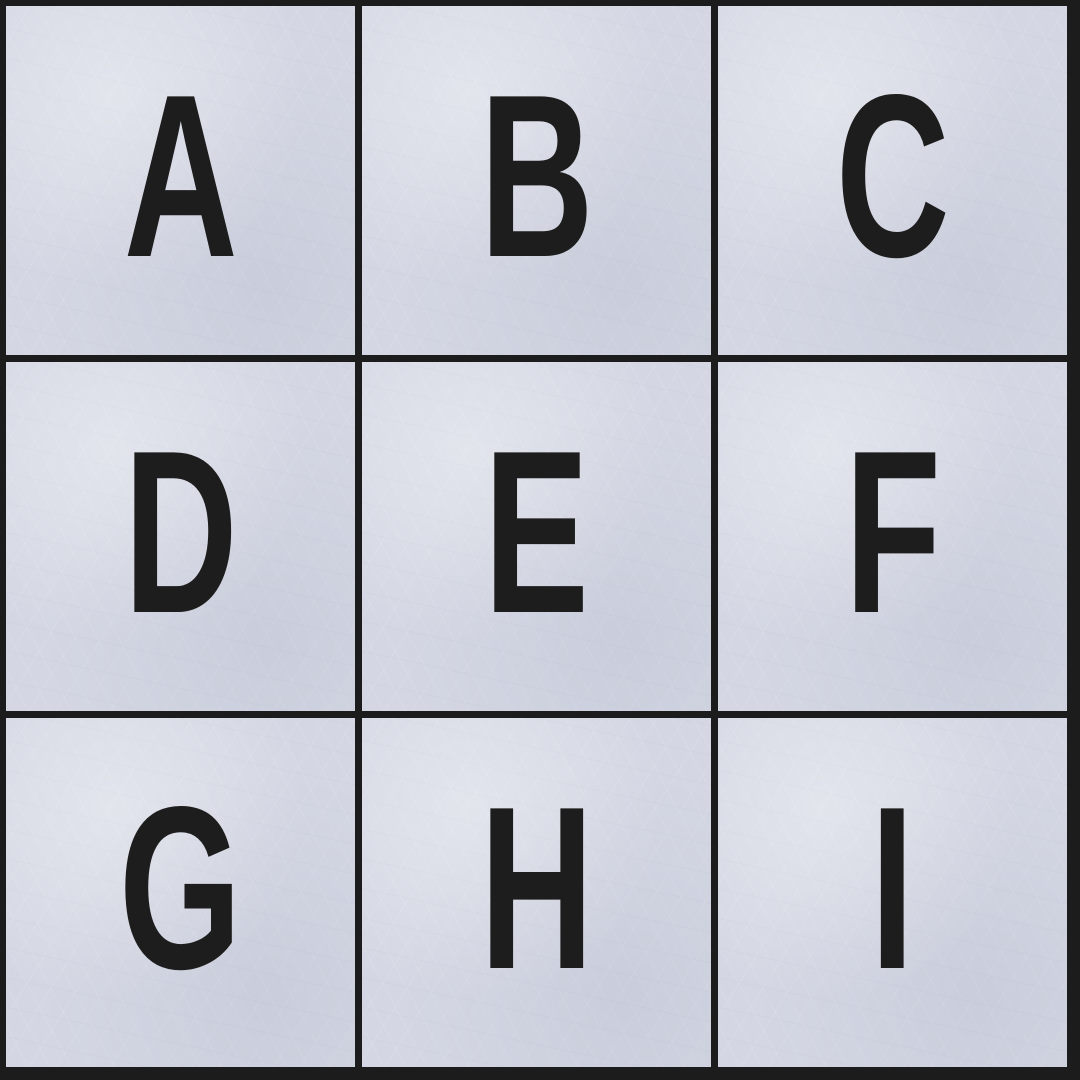 The height and width of the screenshot is (1080, 1080). I want to click on tile-g: G, so click(180, 892).